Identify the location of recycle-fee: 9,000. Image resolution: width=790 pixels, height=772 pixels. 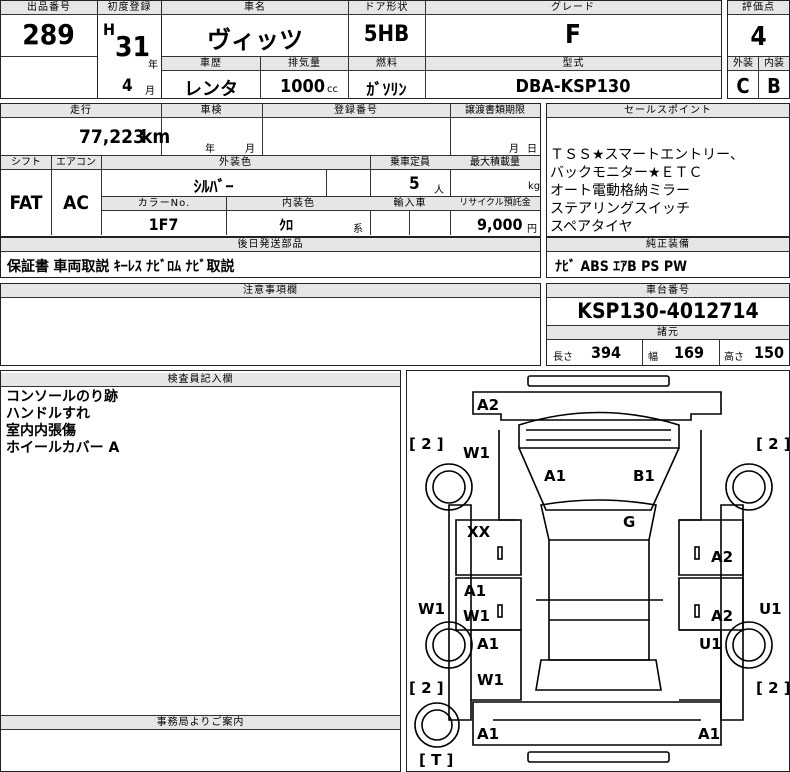
(500, 224).